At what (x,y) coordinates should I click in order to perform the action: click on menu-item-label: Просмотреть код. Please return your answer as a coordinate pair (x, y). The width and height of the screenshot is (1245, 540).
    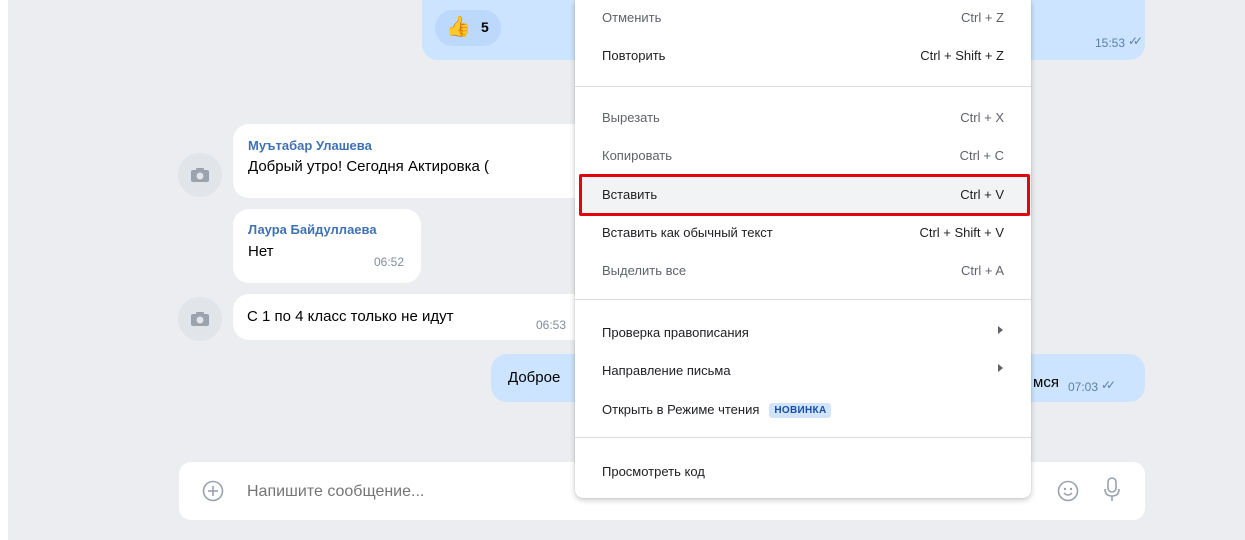
    Looking at the image, I should click on (653, 471).